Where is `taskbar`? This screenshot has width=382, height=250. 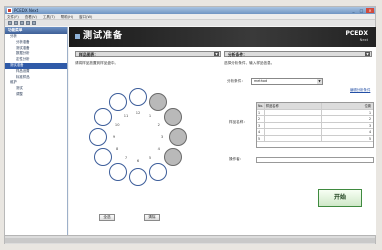
taskbar is located at coordinates (190, 240).